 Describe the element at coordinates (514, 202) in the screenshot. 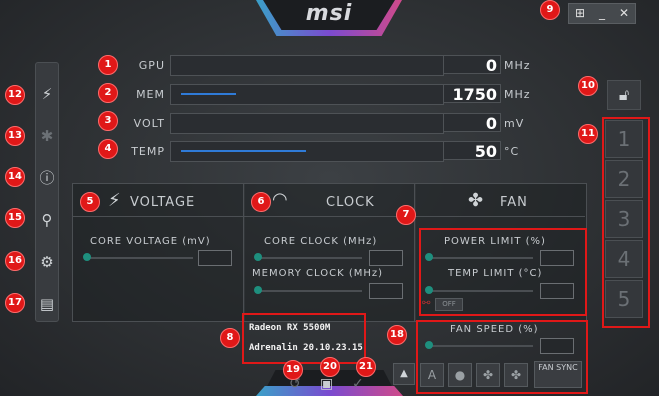

I see `fan-title: FAN` at that location.